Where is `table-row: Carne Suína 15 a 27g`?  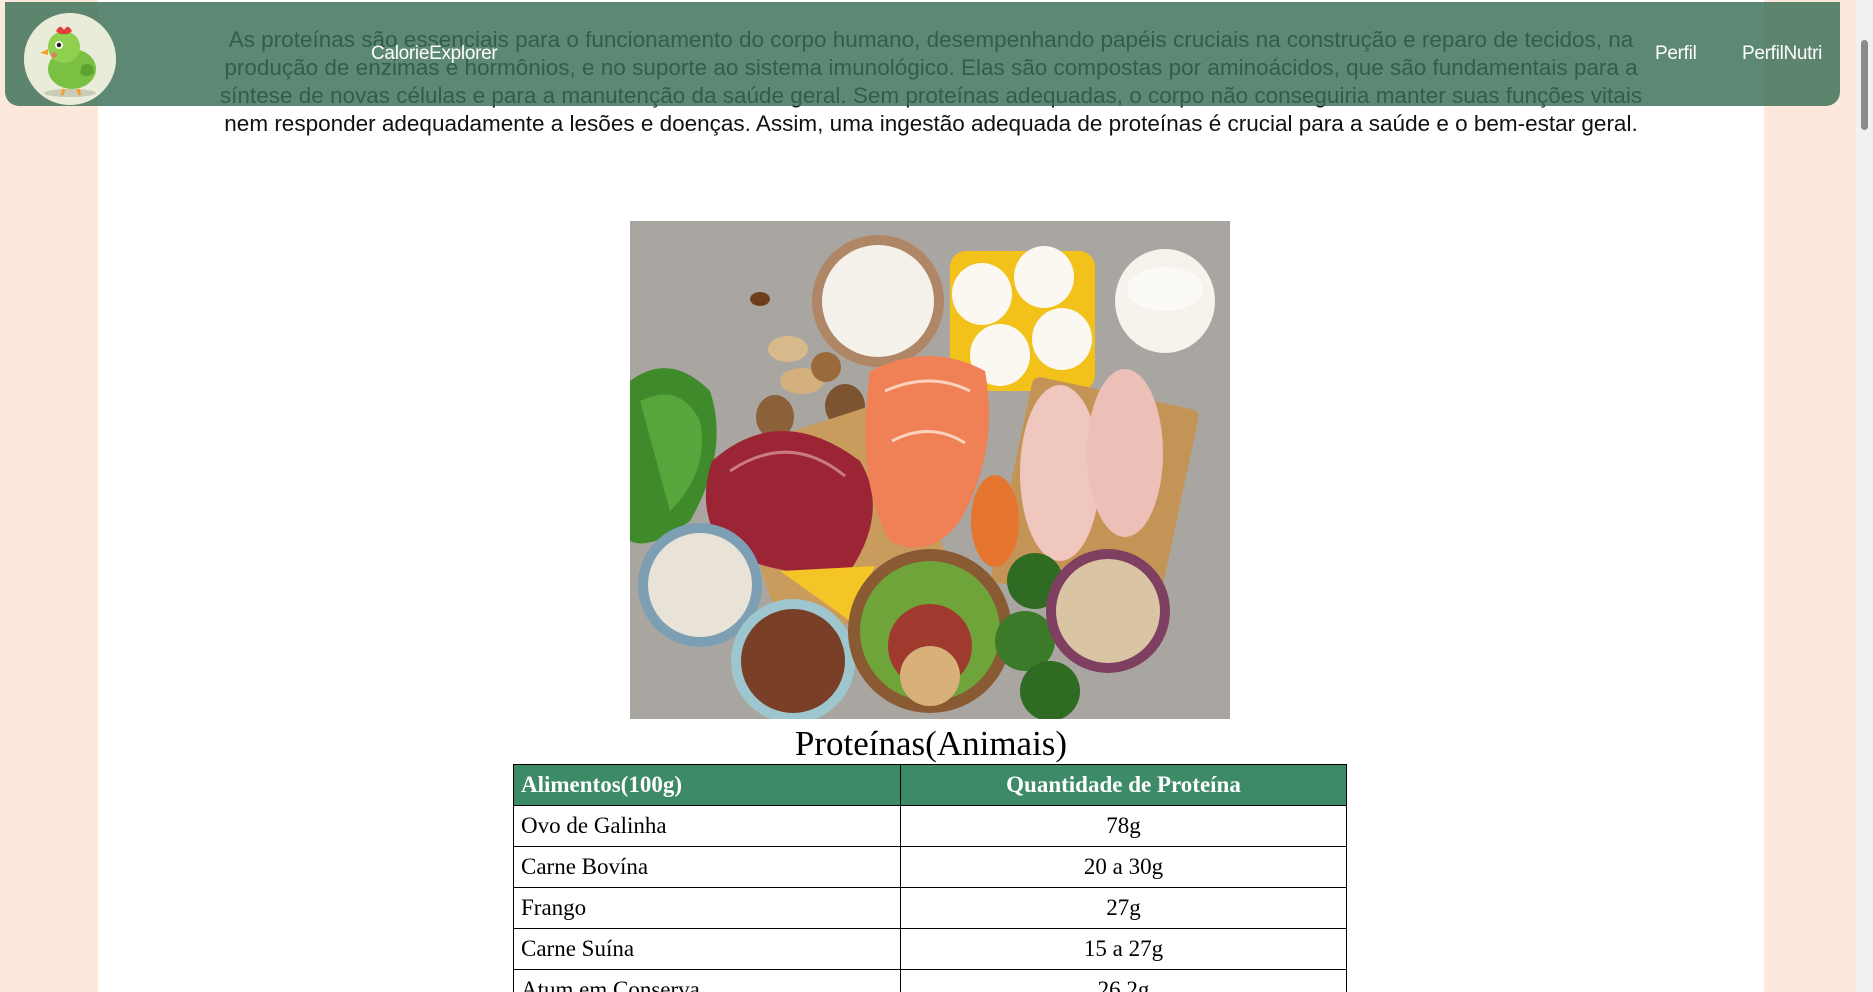
table-row: Carne Suína 15 a 27g is located at coordinates (930, 949).